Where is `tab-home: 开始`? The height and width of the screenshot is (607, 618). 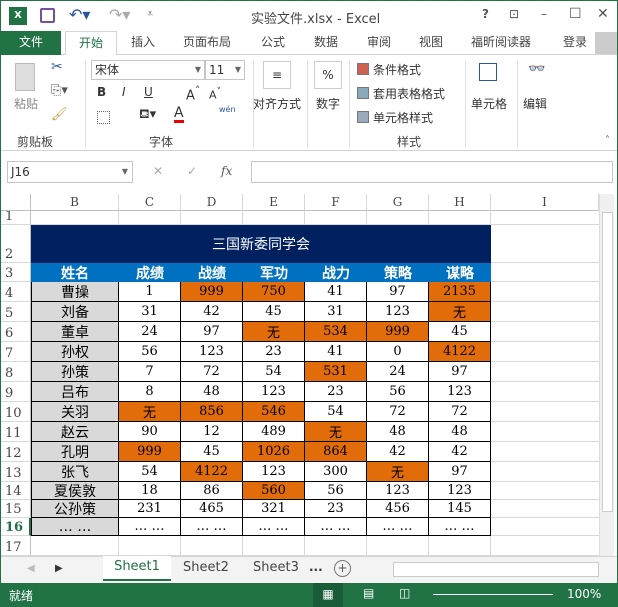 tab-home: 开始 is located at coordinates (91, 43).